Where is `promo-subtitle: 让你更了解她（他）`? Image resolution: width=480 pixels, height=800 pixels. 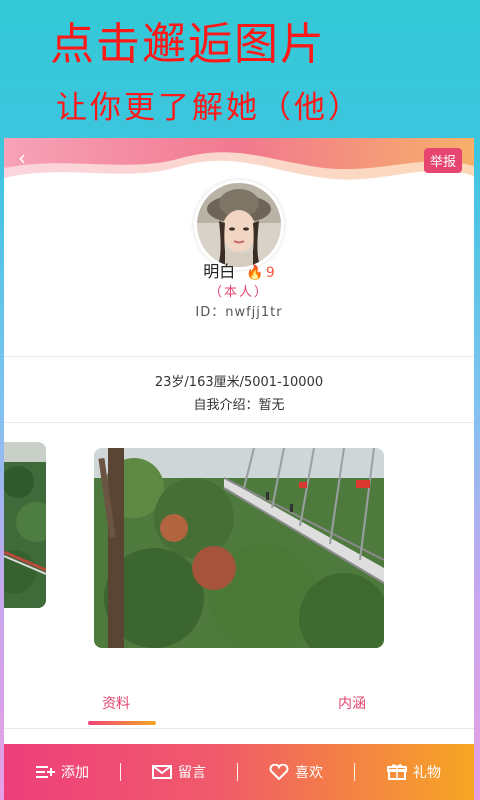
promo-subtitle: 让你更了解她（他） is located at coordinates (209, 108).